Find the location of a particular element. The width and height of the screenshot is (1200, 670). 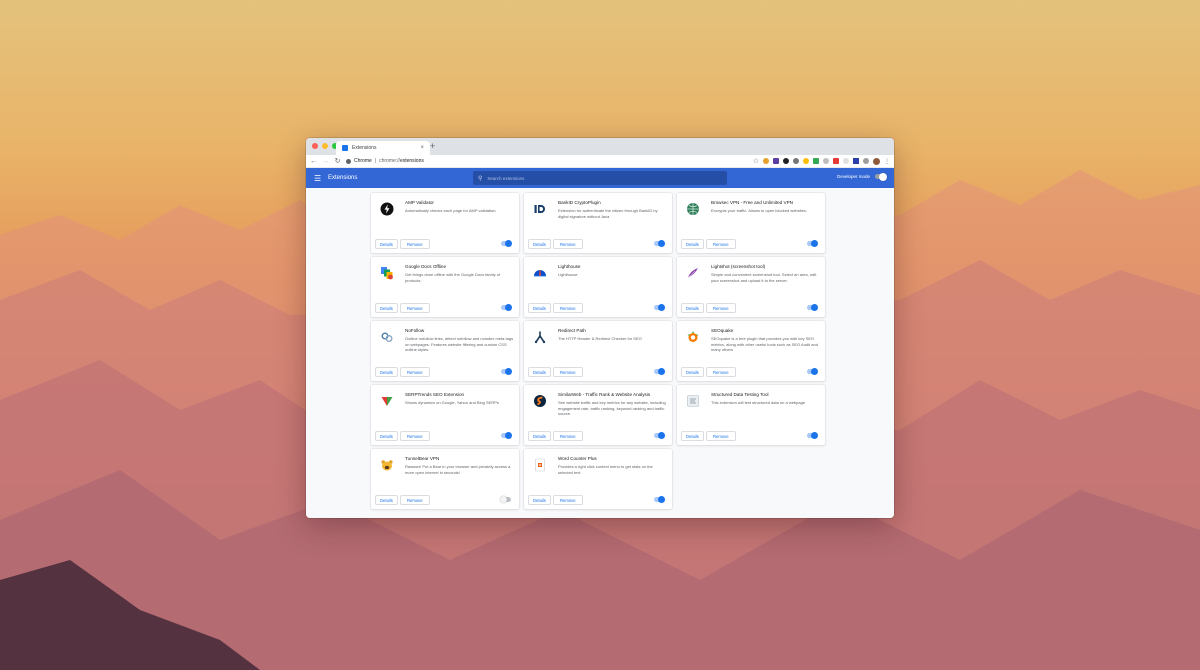

developer-mode: Developer mode is located at coordinates (862, 176).